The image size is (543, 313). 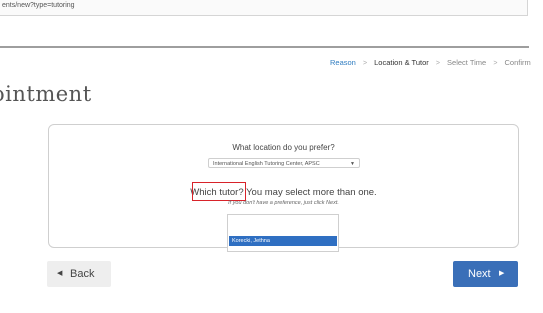 What do you see at coordinates (264, 47) in the screenshot?
I see `header-divider` at bounding box center [264, 47].